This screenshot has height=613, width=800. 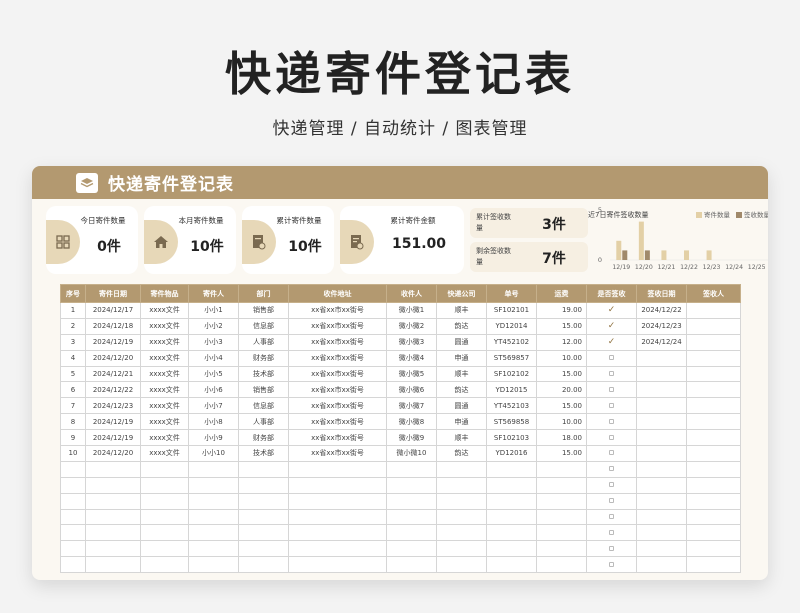 What do you see at coordinates (561, 422) in the screenshot?
I see `table-cell: 10.00` at bounding box center [561, 422].